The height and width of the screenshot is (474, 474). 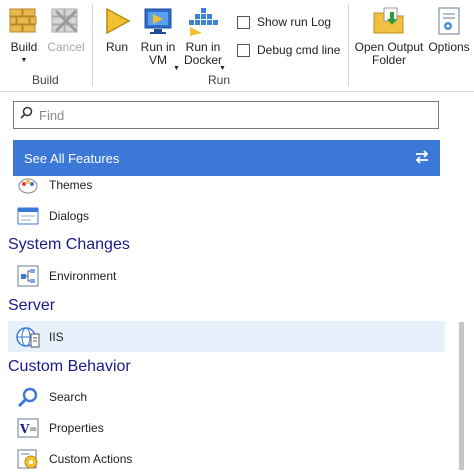 I want to click on list-item-search: Search, so click(x=226, y=396).